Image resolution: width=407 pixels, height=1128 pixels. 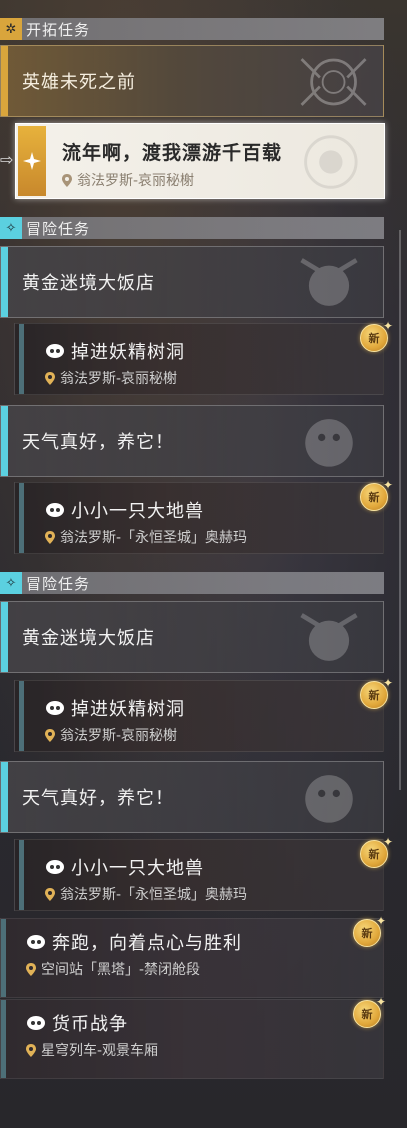 What do you see at coordinates (7, 159) in the screenshot?
I see `selection-arrow-icon: ⇨` at bounding box center [7, 159].